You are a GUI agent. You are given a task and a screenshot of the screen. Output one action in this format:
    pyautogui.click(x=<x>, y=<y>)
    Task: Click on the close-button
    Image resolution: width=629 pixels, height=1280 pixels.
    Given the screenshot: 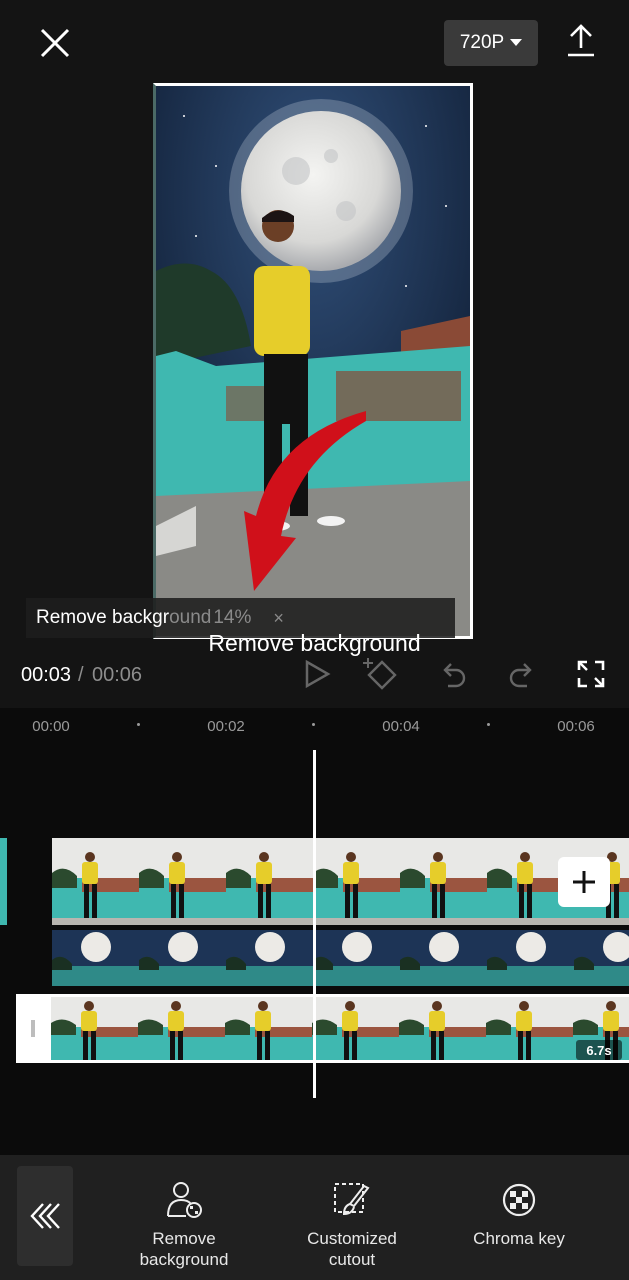 What is the action you would take?
    pyautogui.click(x=55, y=43)
    